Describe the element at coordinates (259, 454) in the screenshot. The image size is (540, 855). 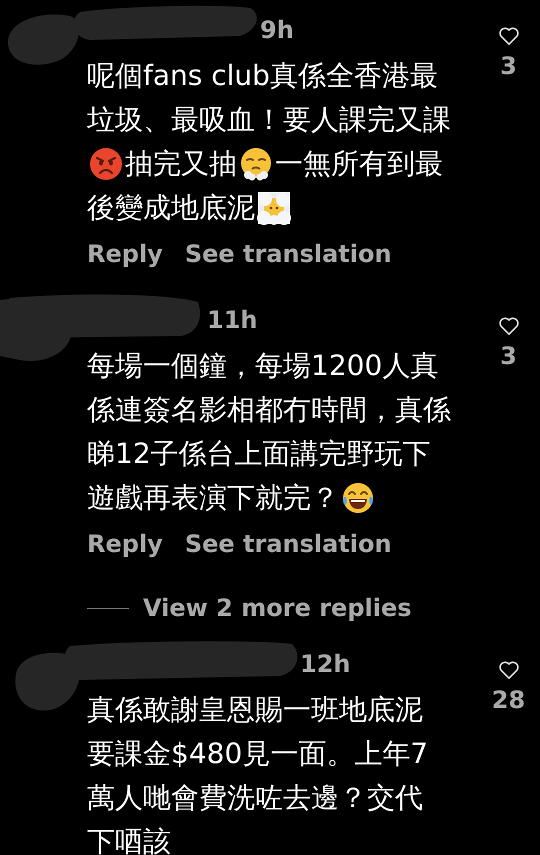
I see `comment-text: 睇12子係台上面講完野玩下` at that location.